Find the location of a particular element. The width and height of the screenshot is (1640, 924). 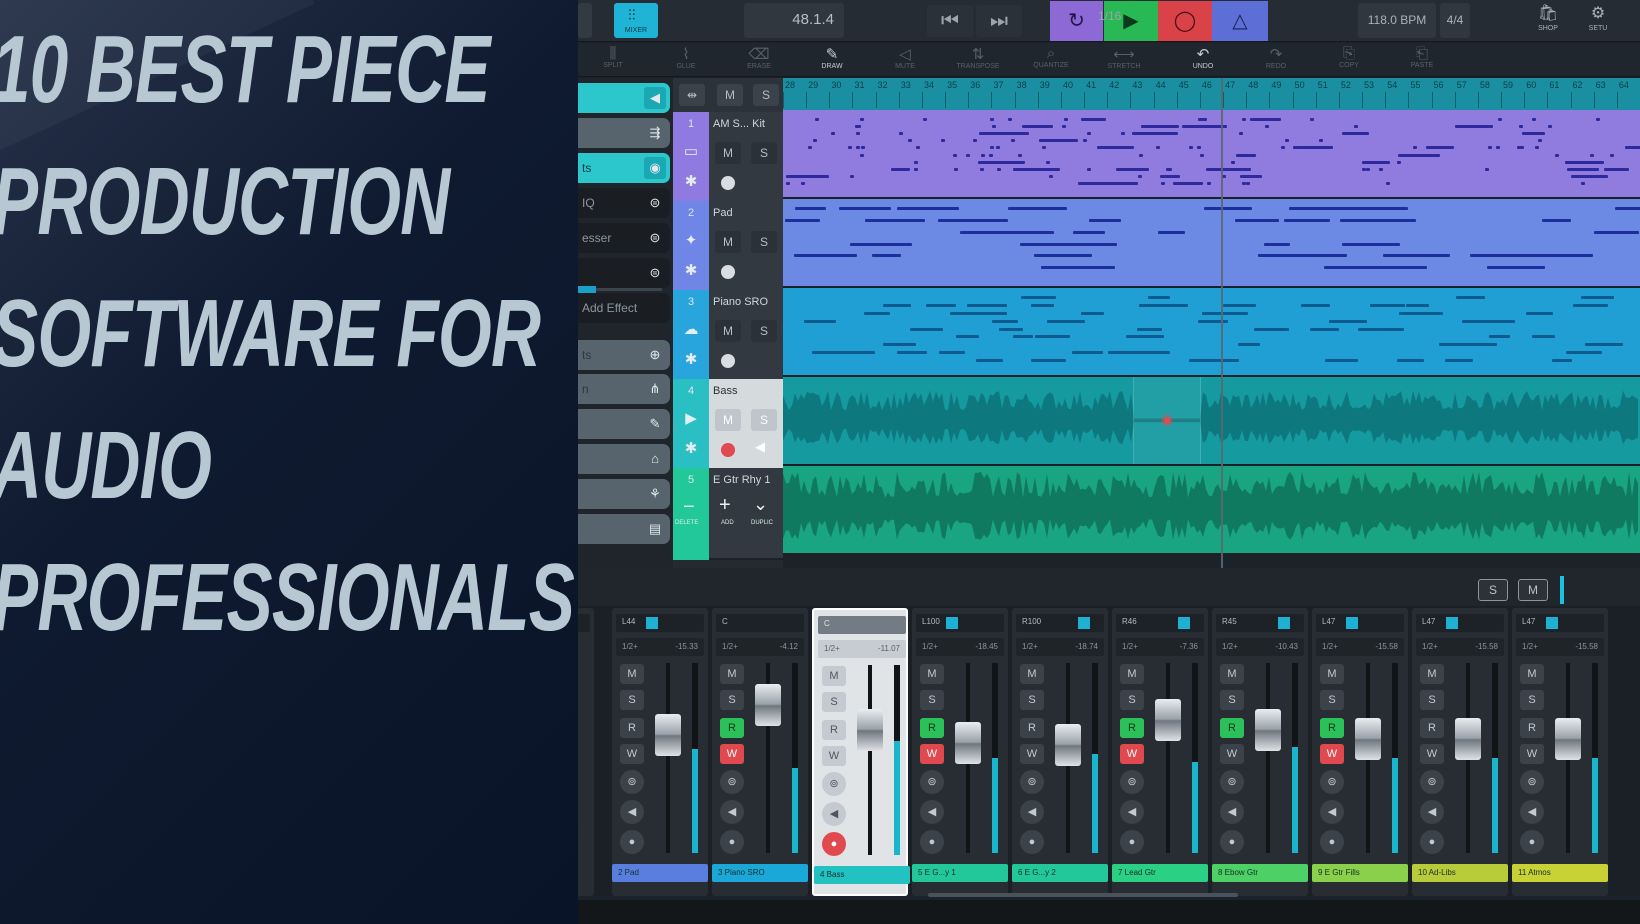

mixer-solo-button: S is located at coordinates (1493, 590).